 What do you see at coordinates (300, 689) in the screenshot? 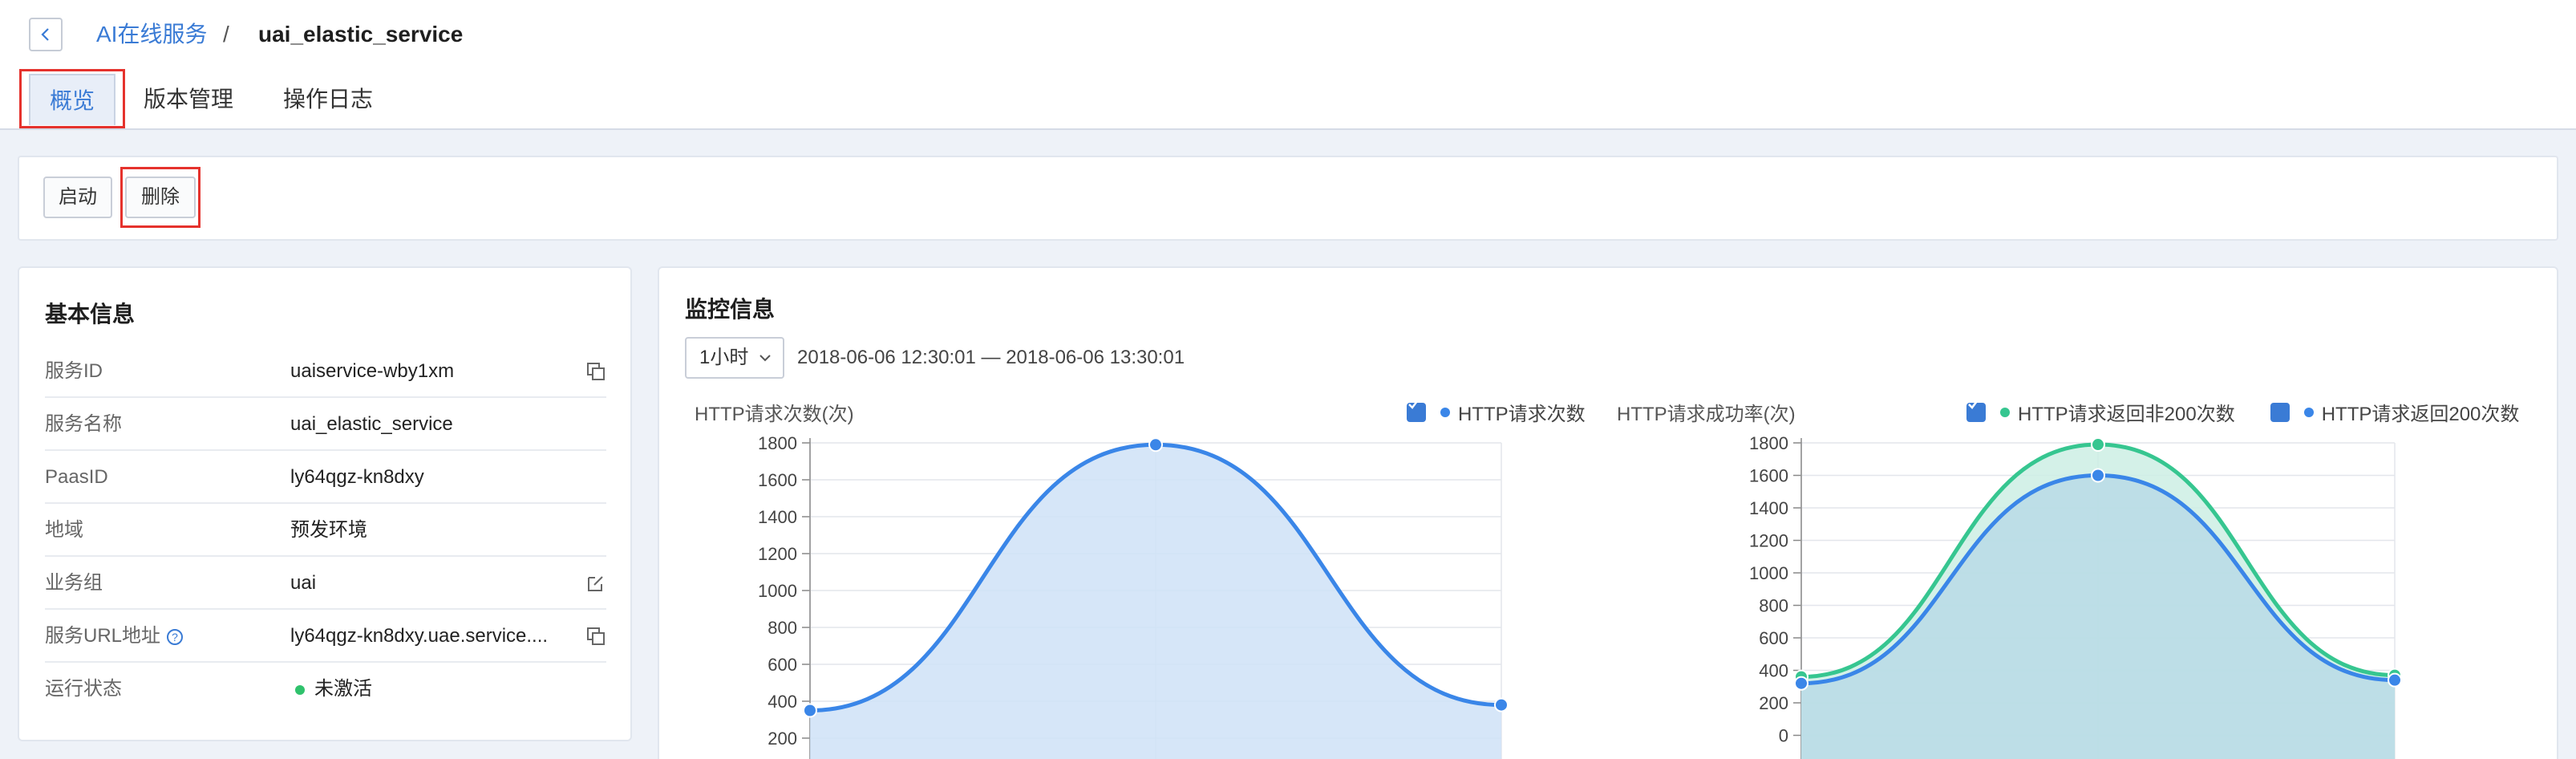
I see `status-dot-icon` at bounding box center [300, 689].